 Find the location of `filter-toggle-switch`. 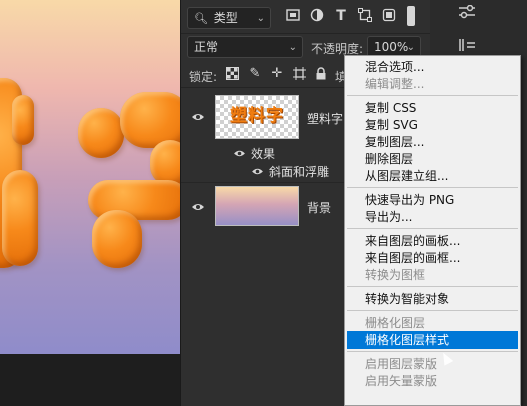

filter-toggle-switch is located at coordinates (411, 16).